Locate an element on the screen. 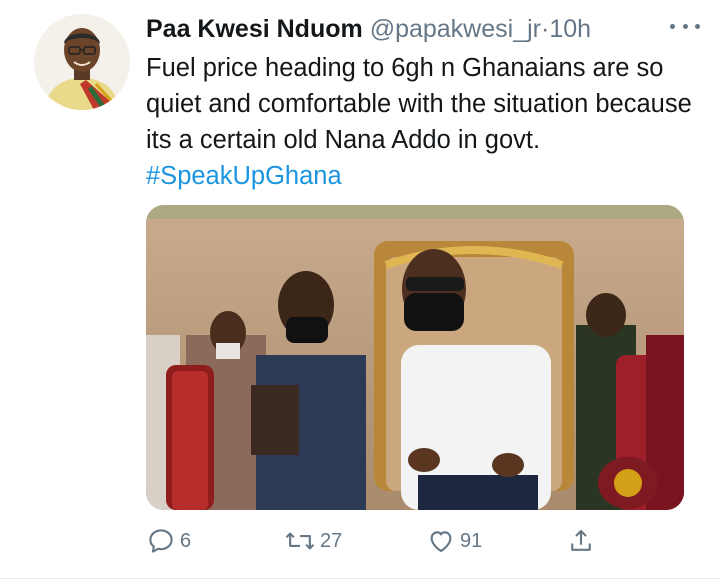 The height and width of the screenshot is (579, 720). hashtag-link: #SpeakUpGhana is located at coordinates (244, 176).